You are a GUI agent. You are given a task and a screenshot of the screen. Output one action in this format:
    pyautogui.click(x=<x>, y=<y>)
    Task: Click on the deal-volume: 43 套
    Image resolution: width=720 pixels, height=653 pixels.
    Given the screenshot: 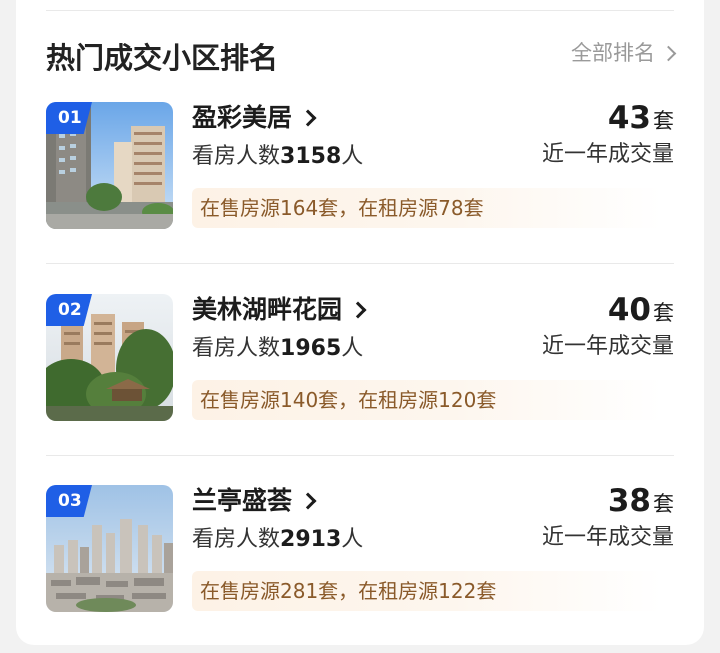 What is the action you would take?
    pyautogui.click(x=641, y=118)
    